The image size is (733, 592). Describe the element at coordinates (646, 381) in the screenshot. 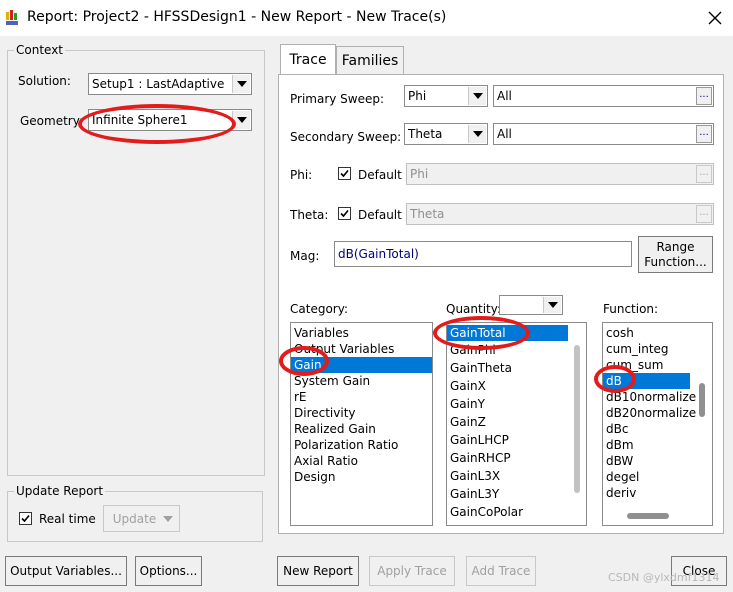

I see `function-item-selected: dB` at that location.